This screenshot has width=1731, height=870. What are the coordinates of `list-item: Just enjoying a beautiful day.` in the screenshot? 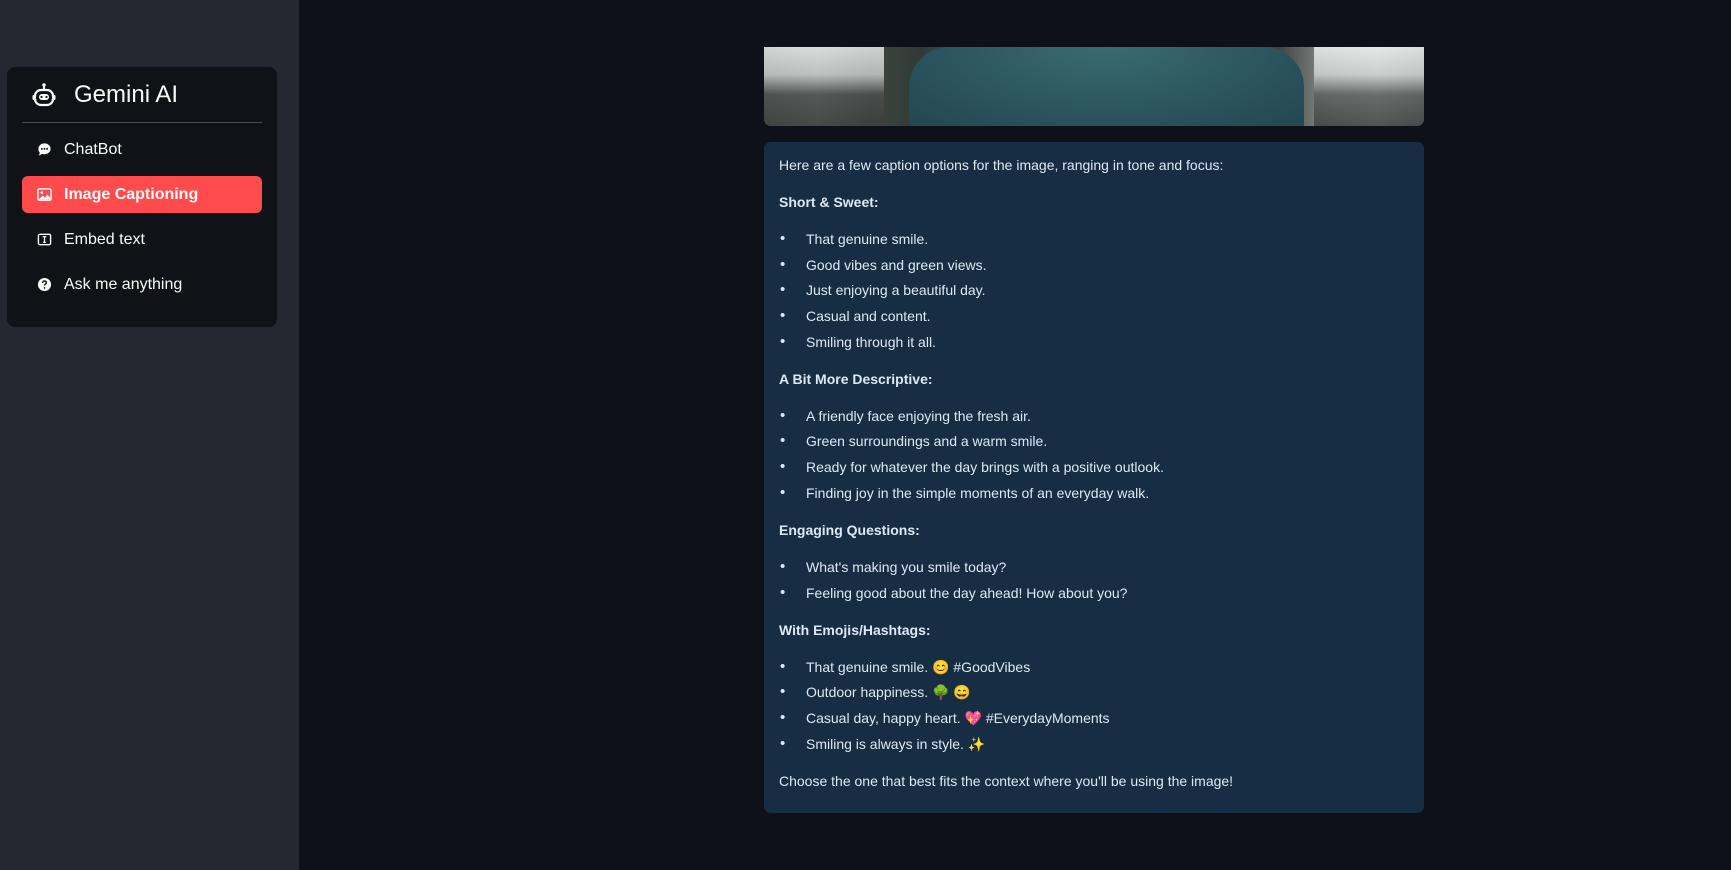 It's located at (1094, 290).